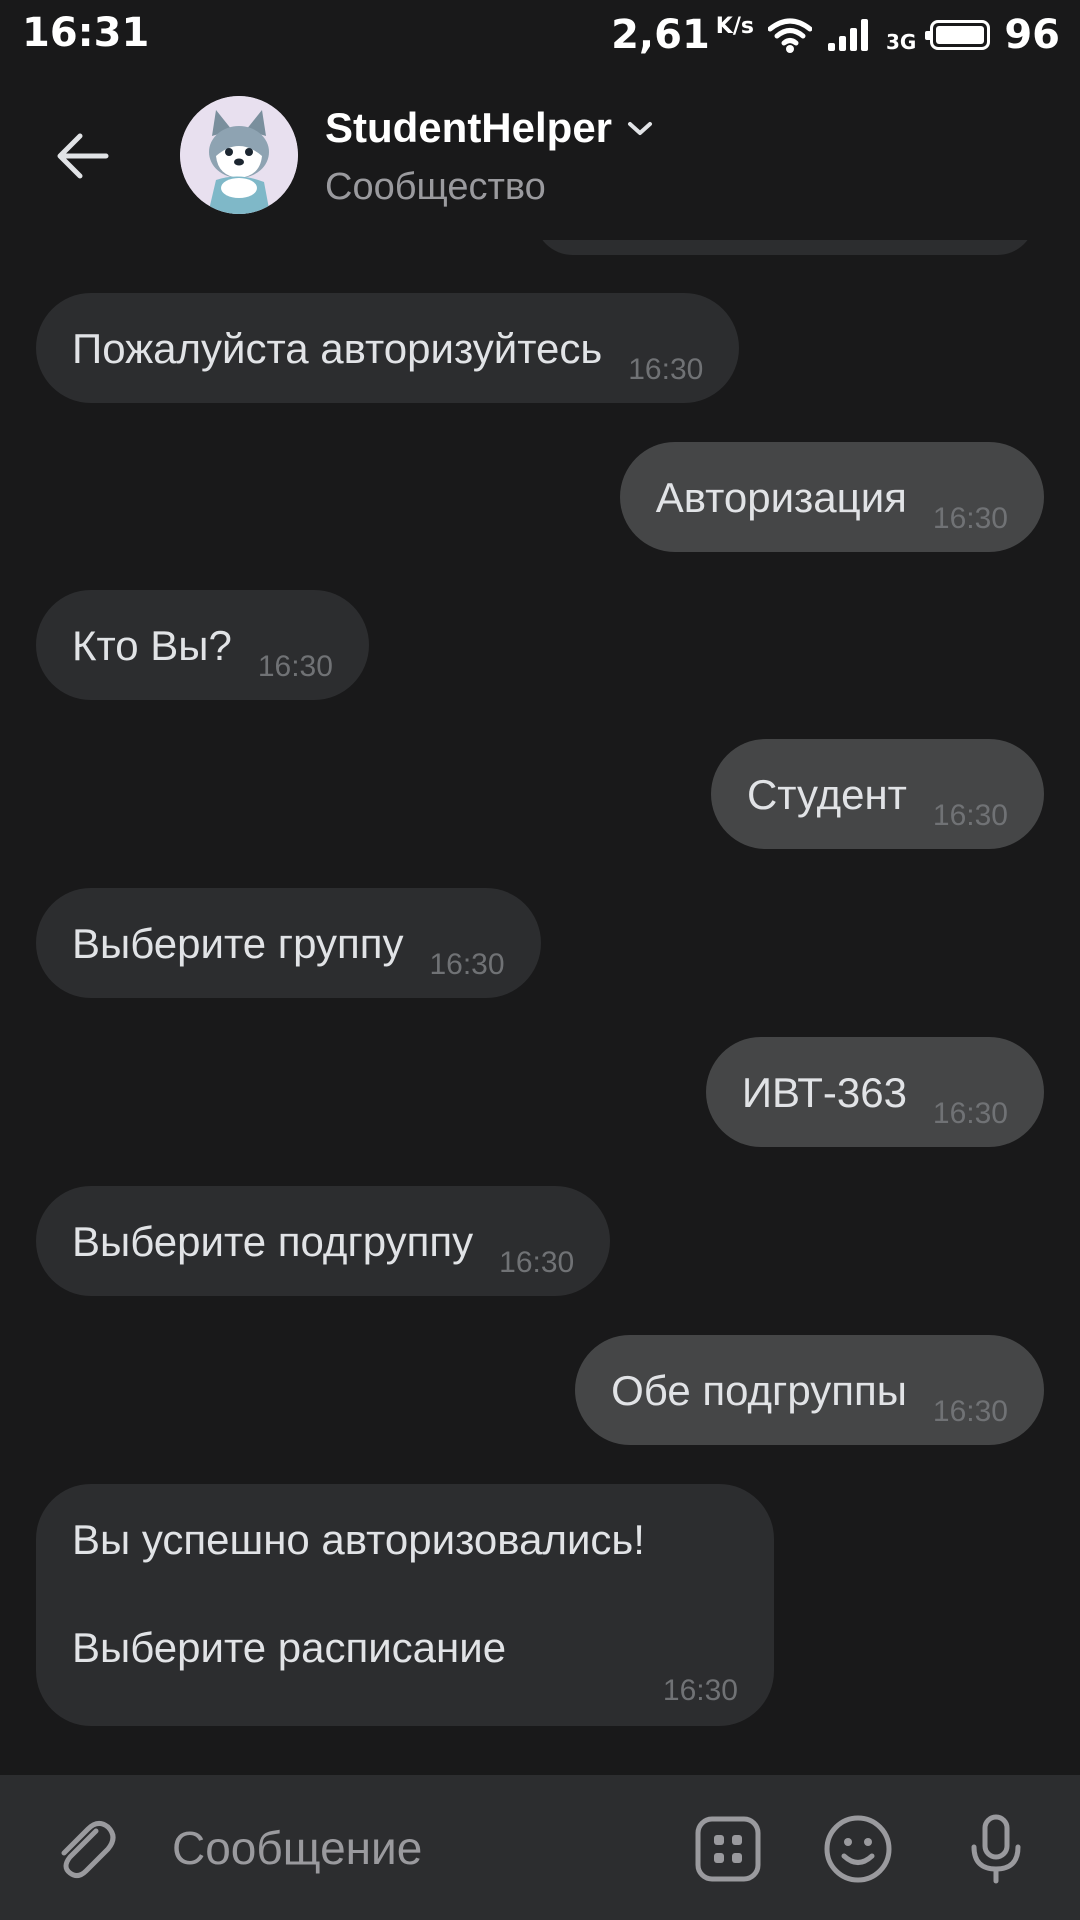 The width and height of the screenshot is (1080, 1920). Describe the element at coordinates (540, 1847) in the screenshot. I see `message-composer: Сообщение` at that location.